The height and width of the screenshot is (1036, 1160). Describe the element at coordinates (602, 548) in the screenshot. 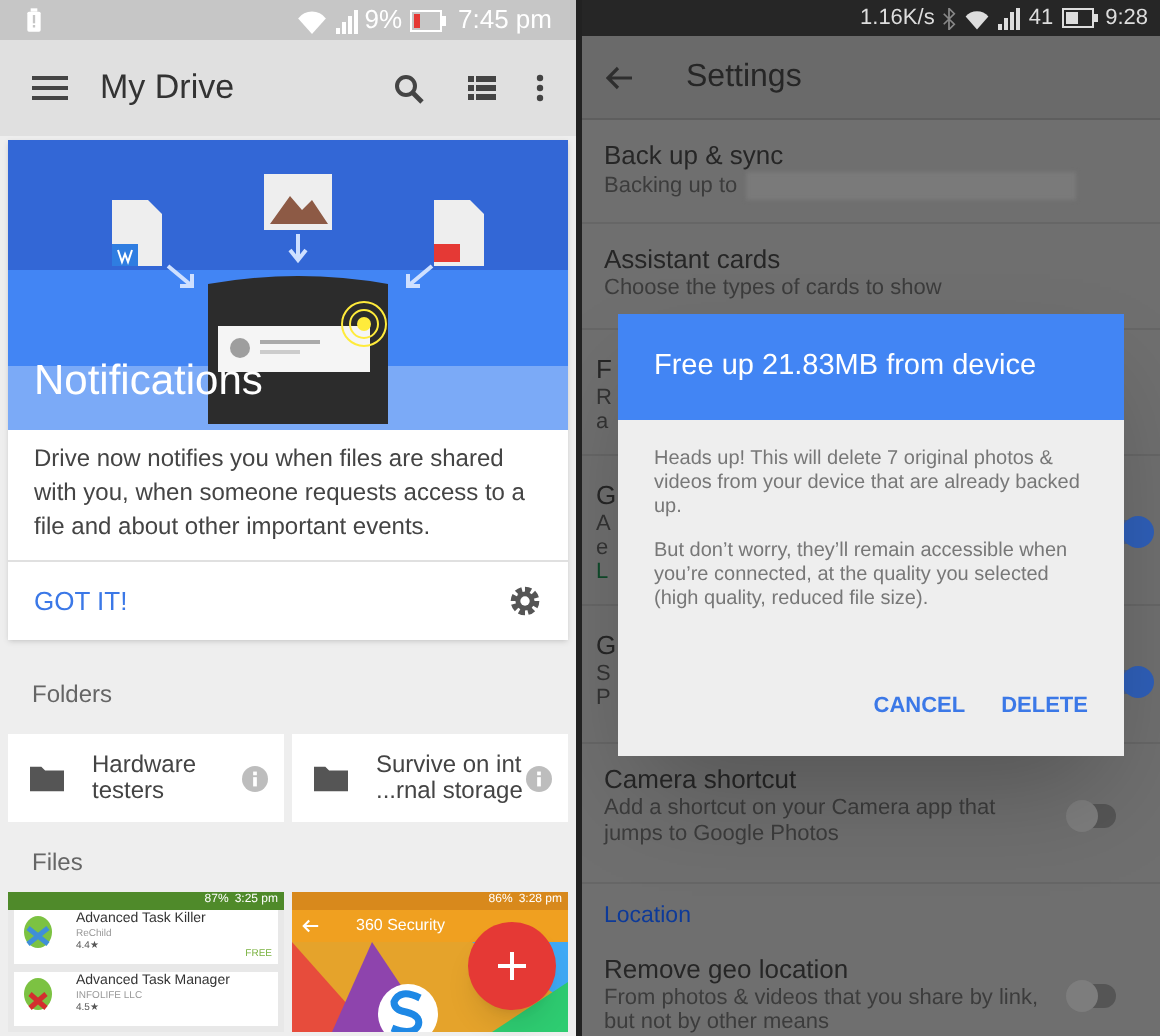

I see `setting-description: e` at that location.